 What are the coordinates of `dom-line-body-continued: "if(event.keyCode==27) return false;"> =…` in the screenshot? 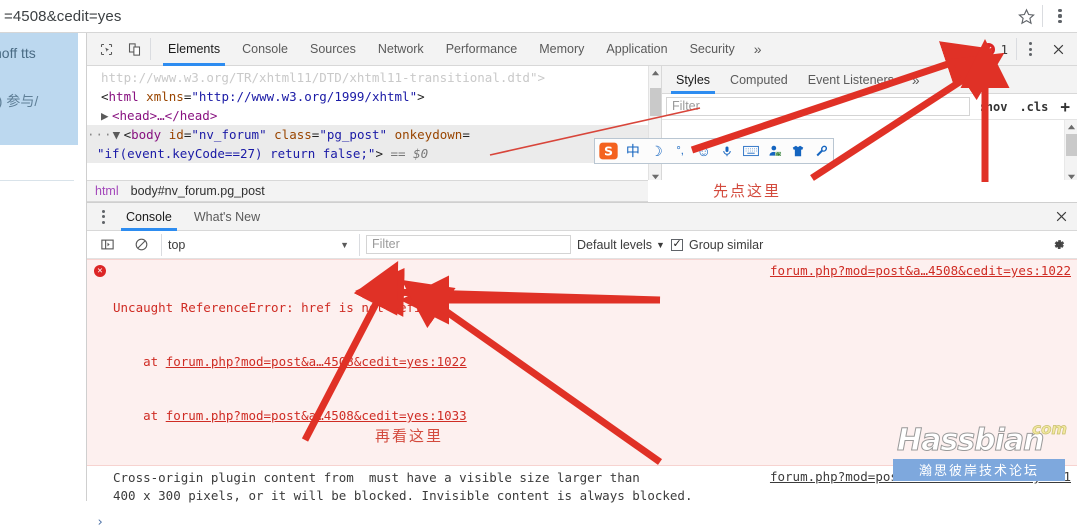 It's located at (367, 153).